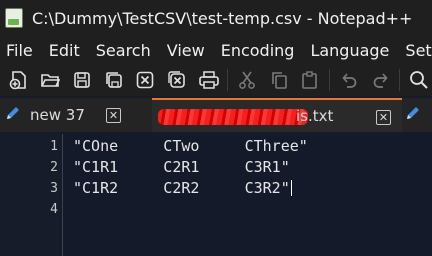  I want to click on line-text: "COne CTwo CThree", so click(190, 146).